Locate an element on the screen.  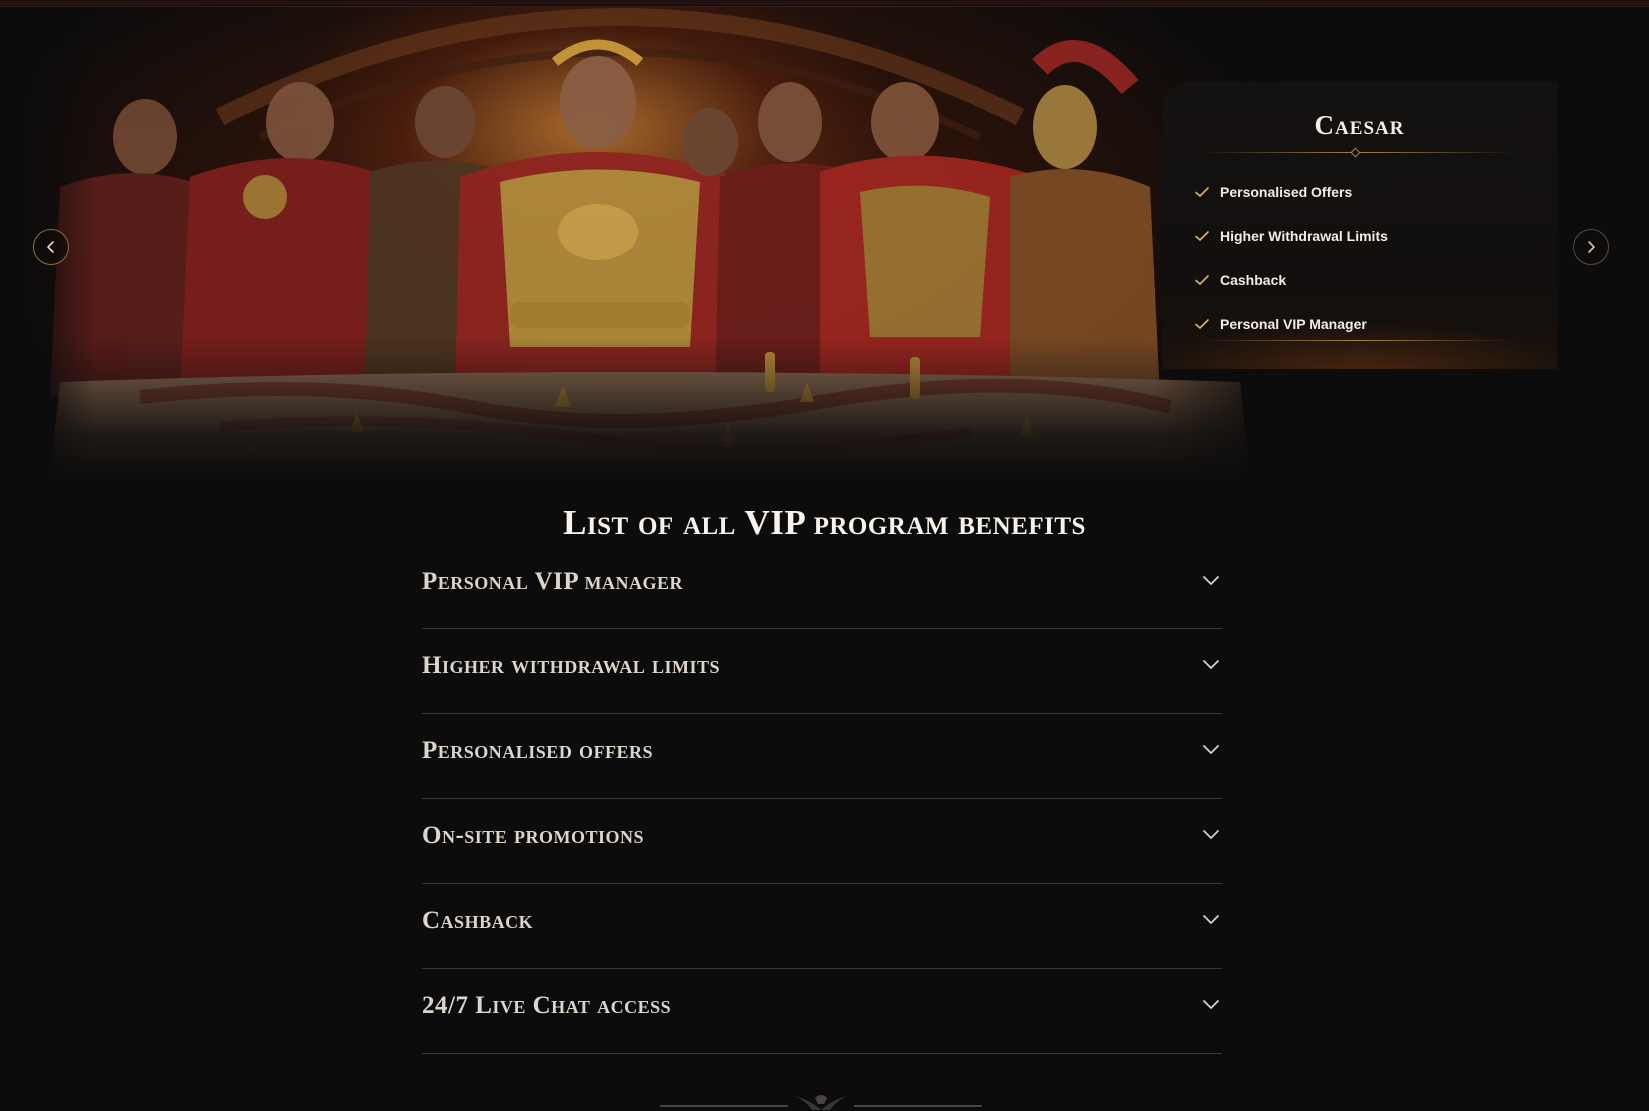
eagle-emblem-icon is located at coordinates (821, 1102).